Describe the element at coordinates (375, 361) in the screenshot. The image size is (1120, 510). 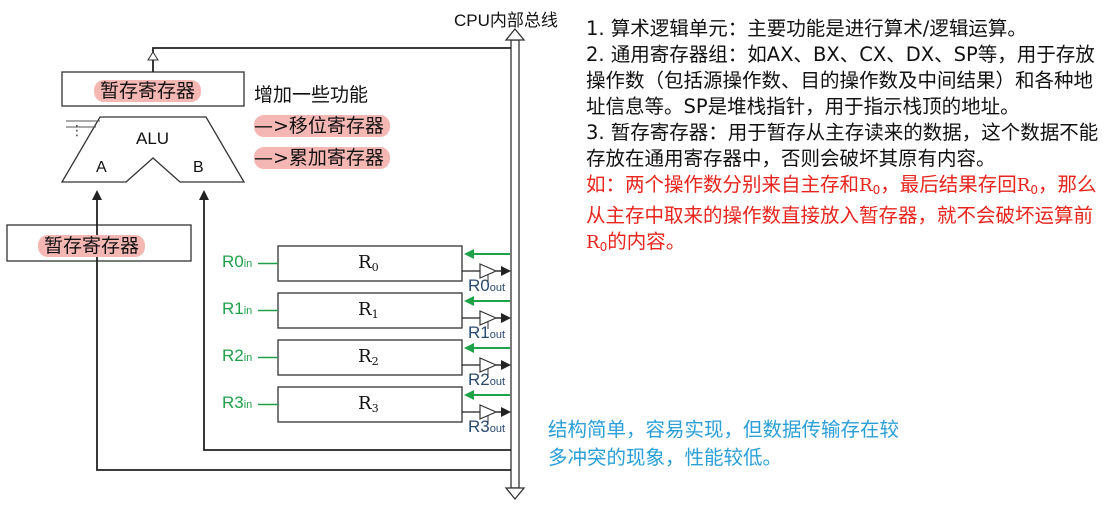
I see `register-name-index: 2` at that location.